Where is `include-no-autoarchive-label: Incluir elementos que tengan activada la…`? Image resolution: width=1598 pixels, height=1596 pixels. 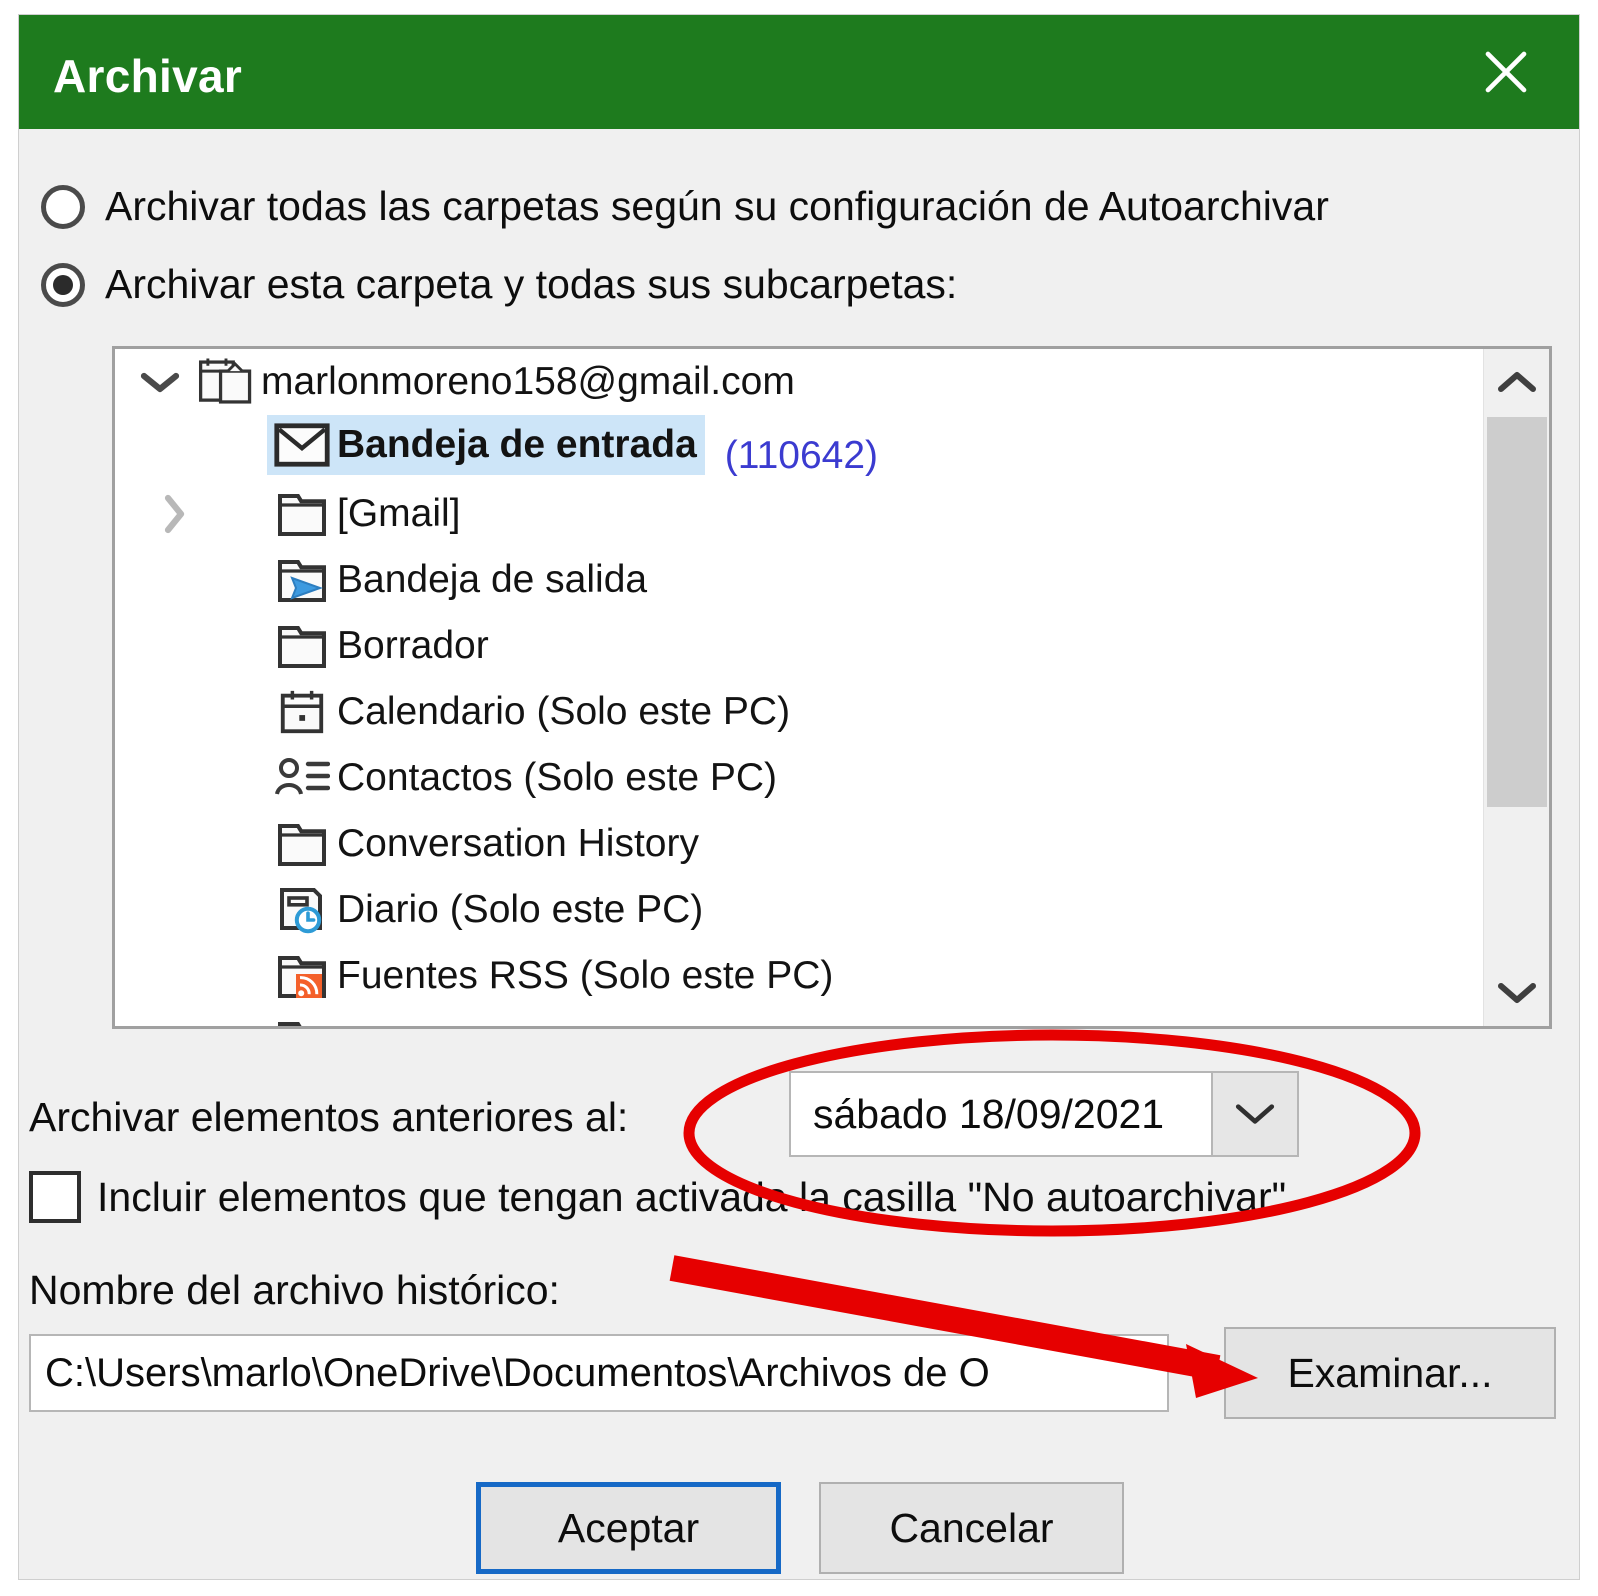
include-no-autoarchive-label: Incluir elementos que tengan activada la… is located at coordinates (692, 1196).